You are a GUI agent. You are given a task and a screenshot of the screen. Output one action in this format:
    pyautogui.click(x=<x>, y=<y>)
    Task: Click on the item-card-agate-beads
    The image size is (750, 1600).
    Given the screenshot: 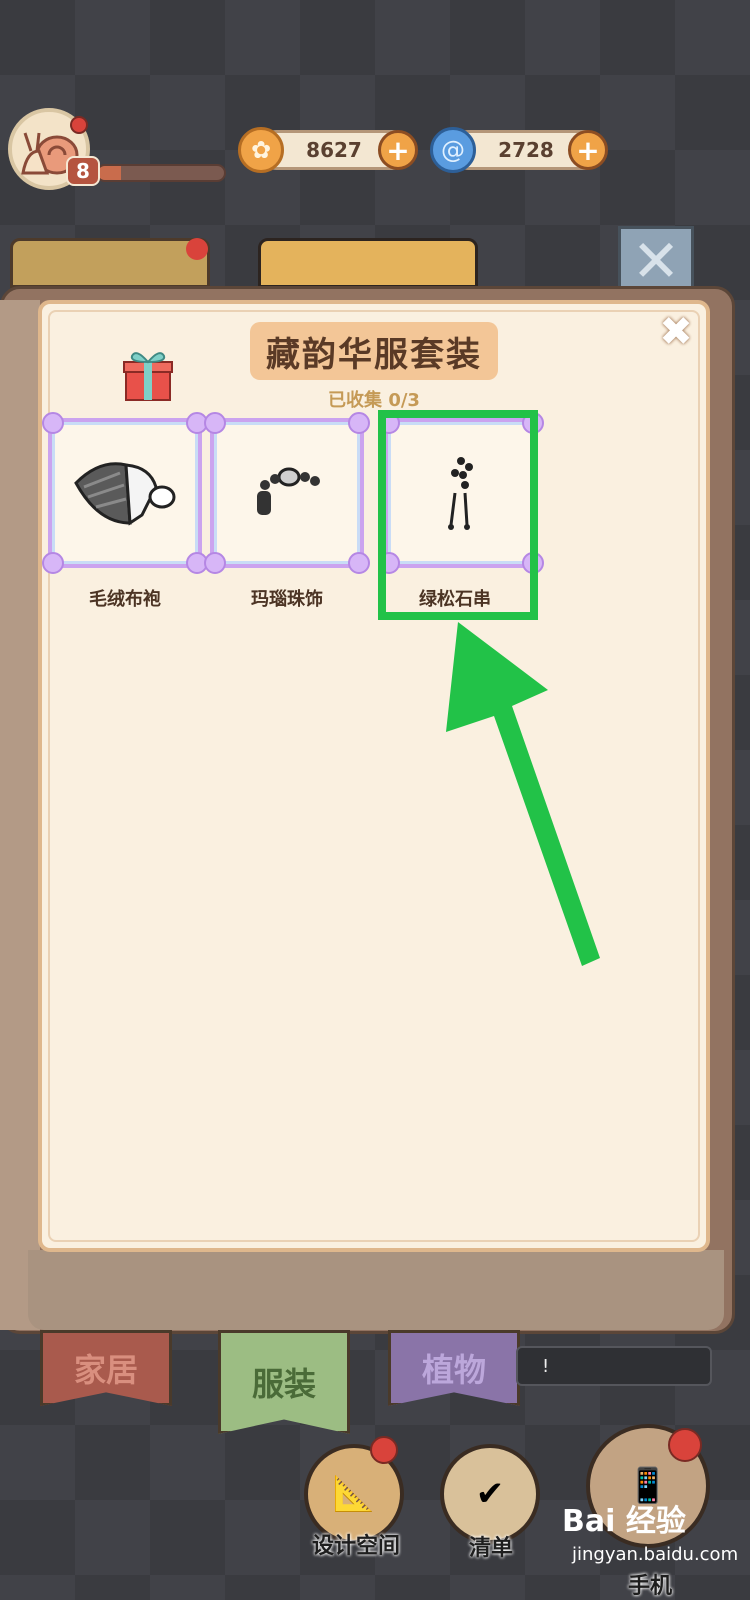 What is the action you would take?
    pyautogui.click(x=287, y=493)
    